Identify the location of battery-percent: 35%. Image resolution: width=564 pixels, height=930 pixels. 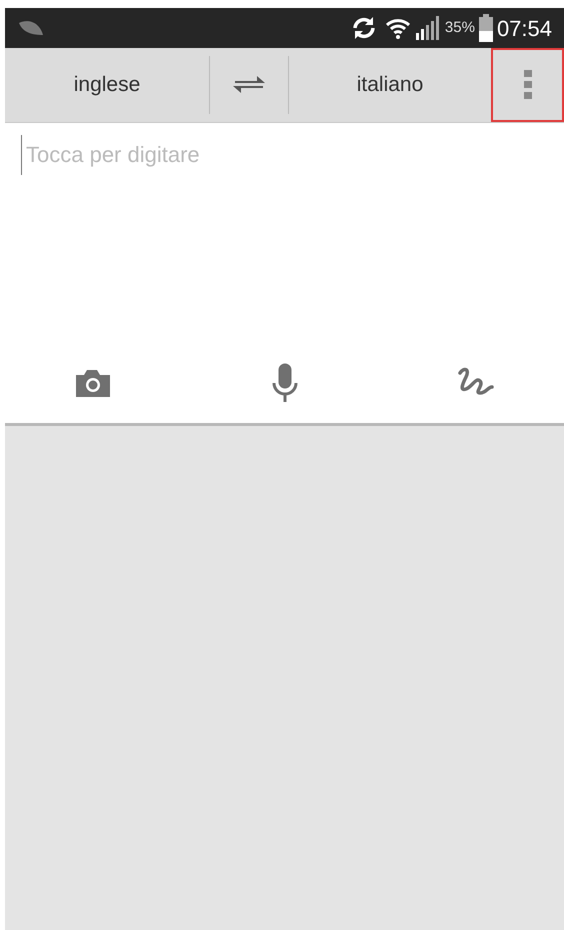
(459, 28).